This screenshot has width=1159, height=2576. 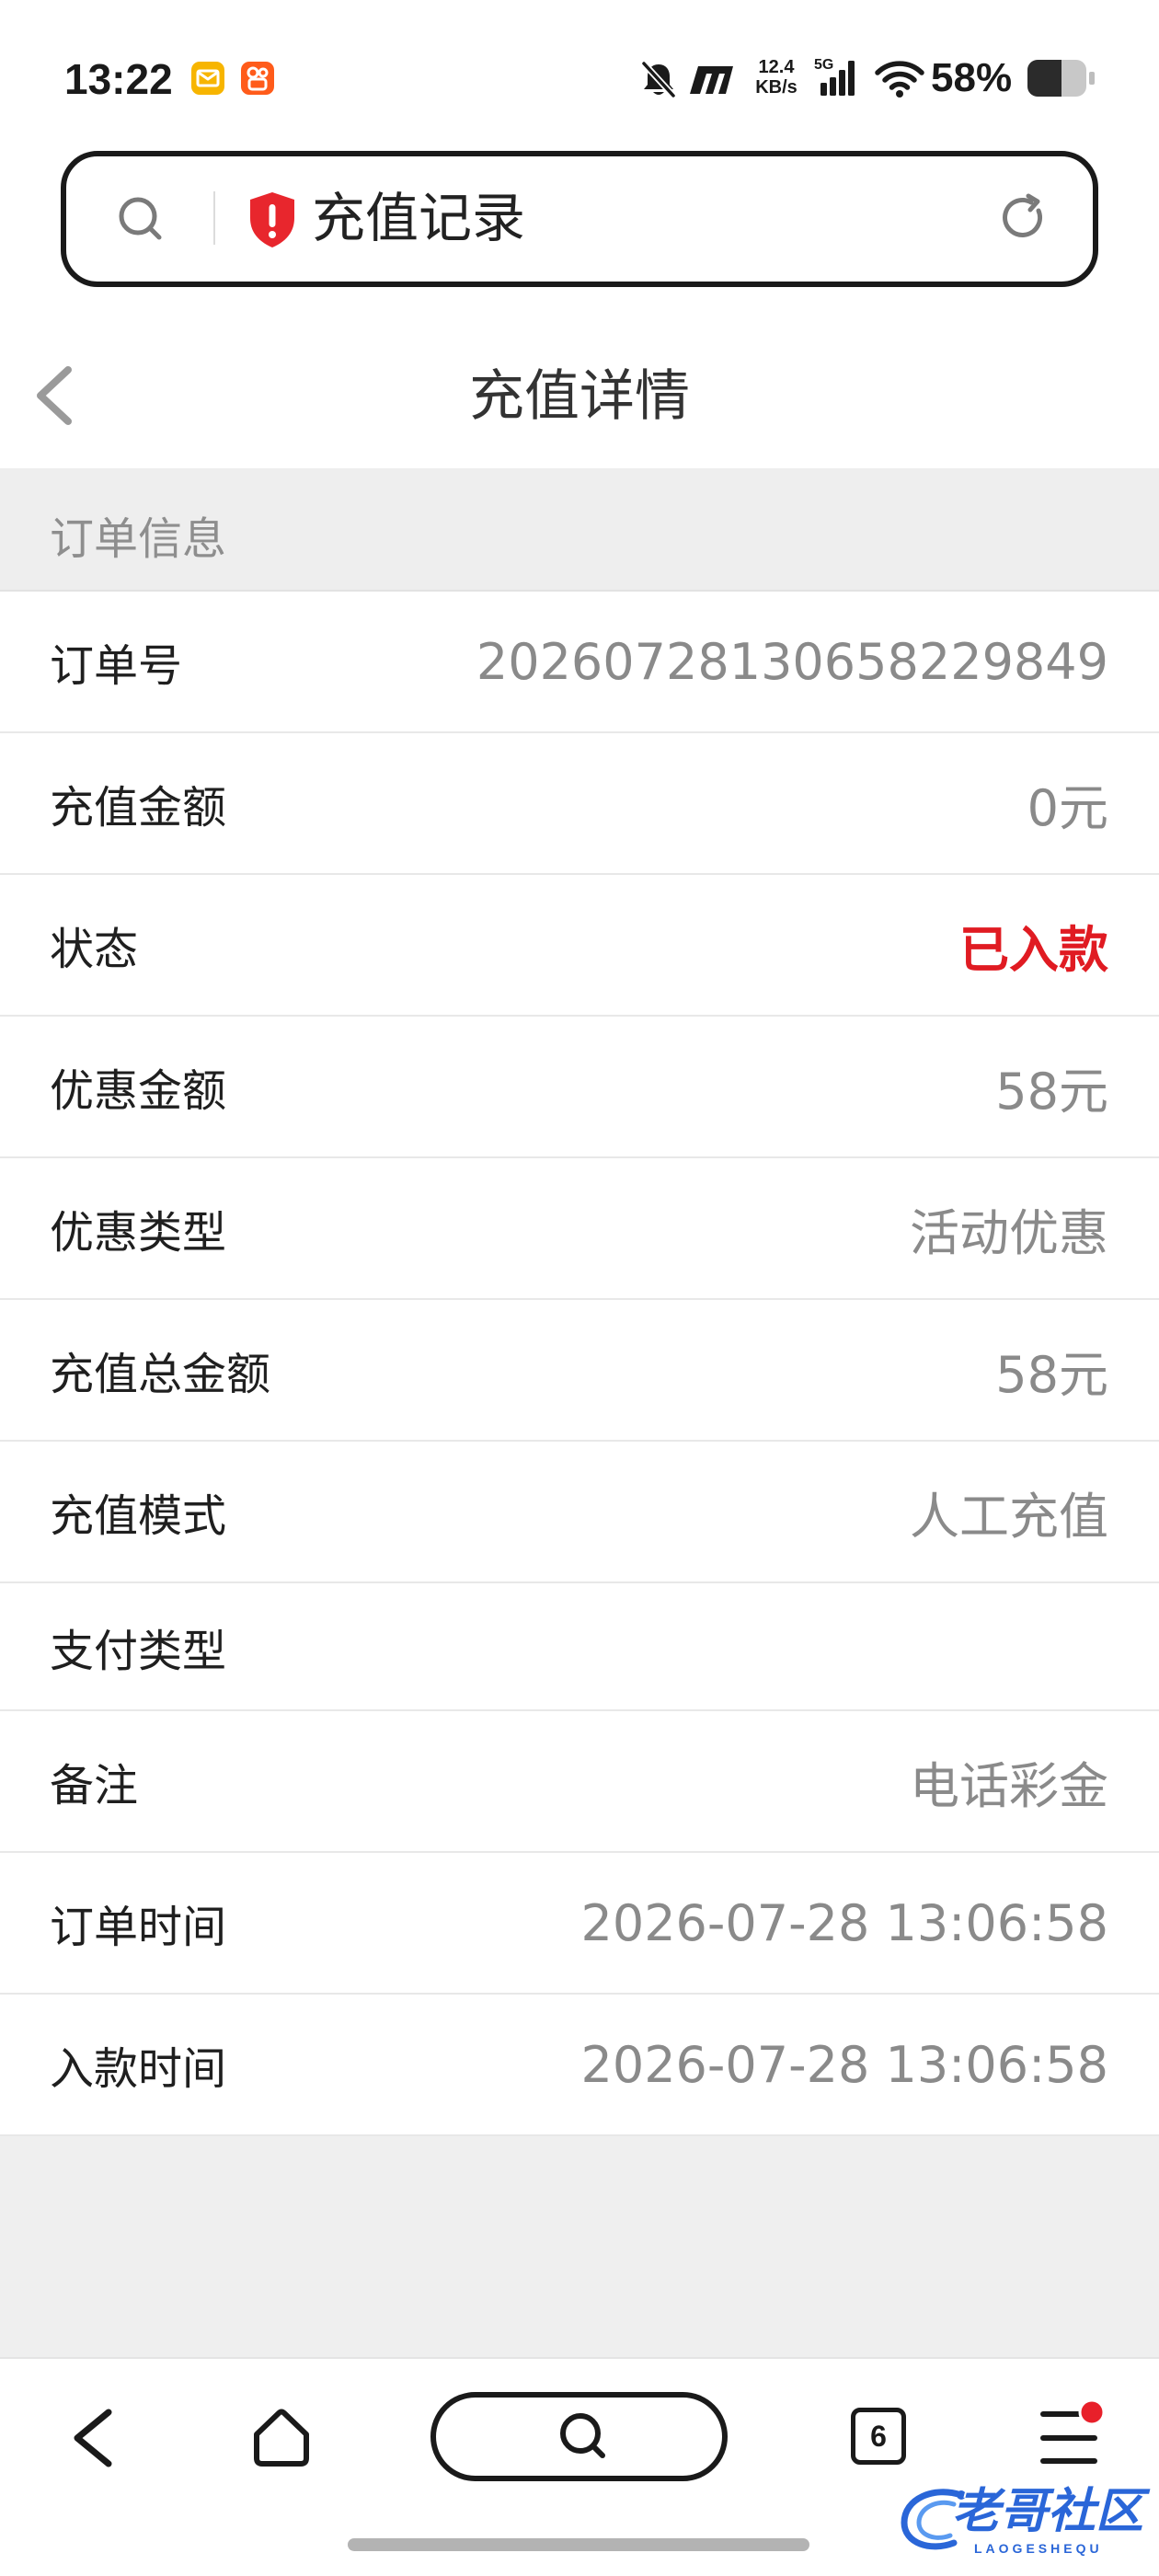 What do you see at coordinates (1033, 949) in the screenshot?
I see `status-value: 已入款` at bounding box center [1033, 949].